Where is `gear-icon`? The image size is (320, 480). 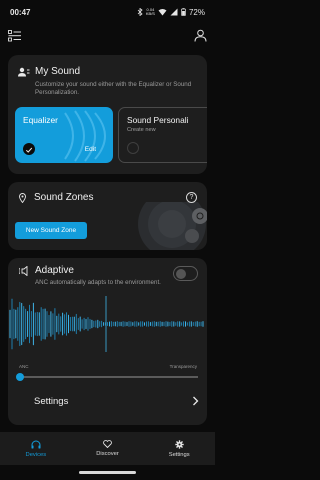 gear-icon is located at coordinates (179, 444).